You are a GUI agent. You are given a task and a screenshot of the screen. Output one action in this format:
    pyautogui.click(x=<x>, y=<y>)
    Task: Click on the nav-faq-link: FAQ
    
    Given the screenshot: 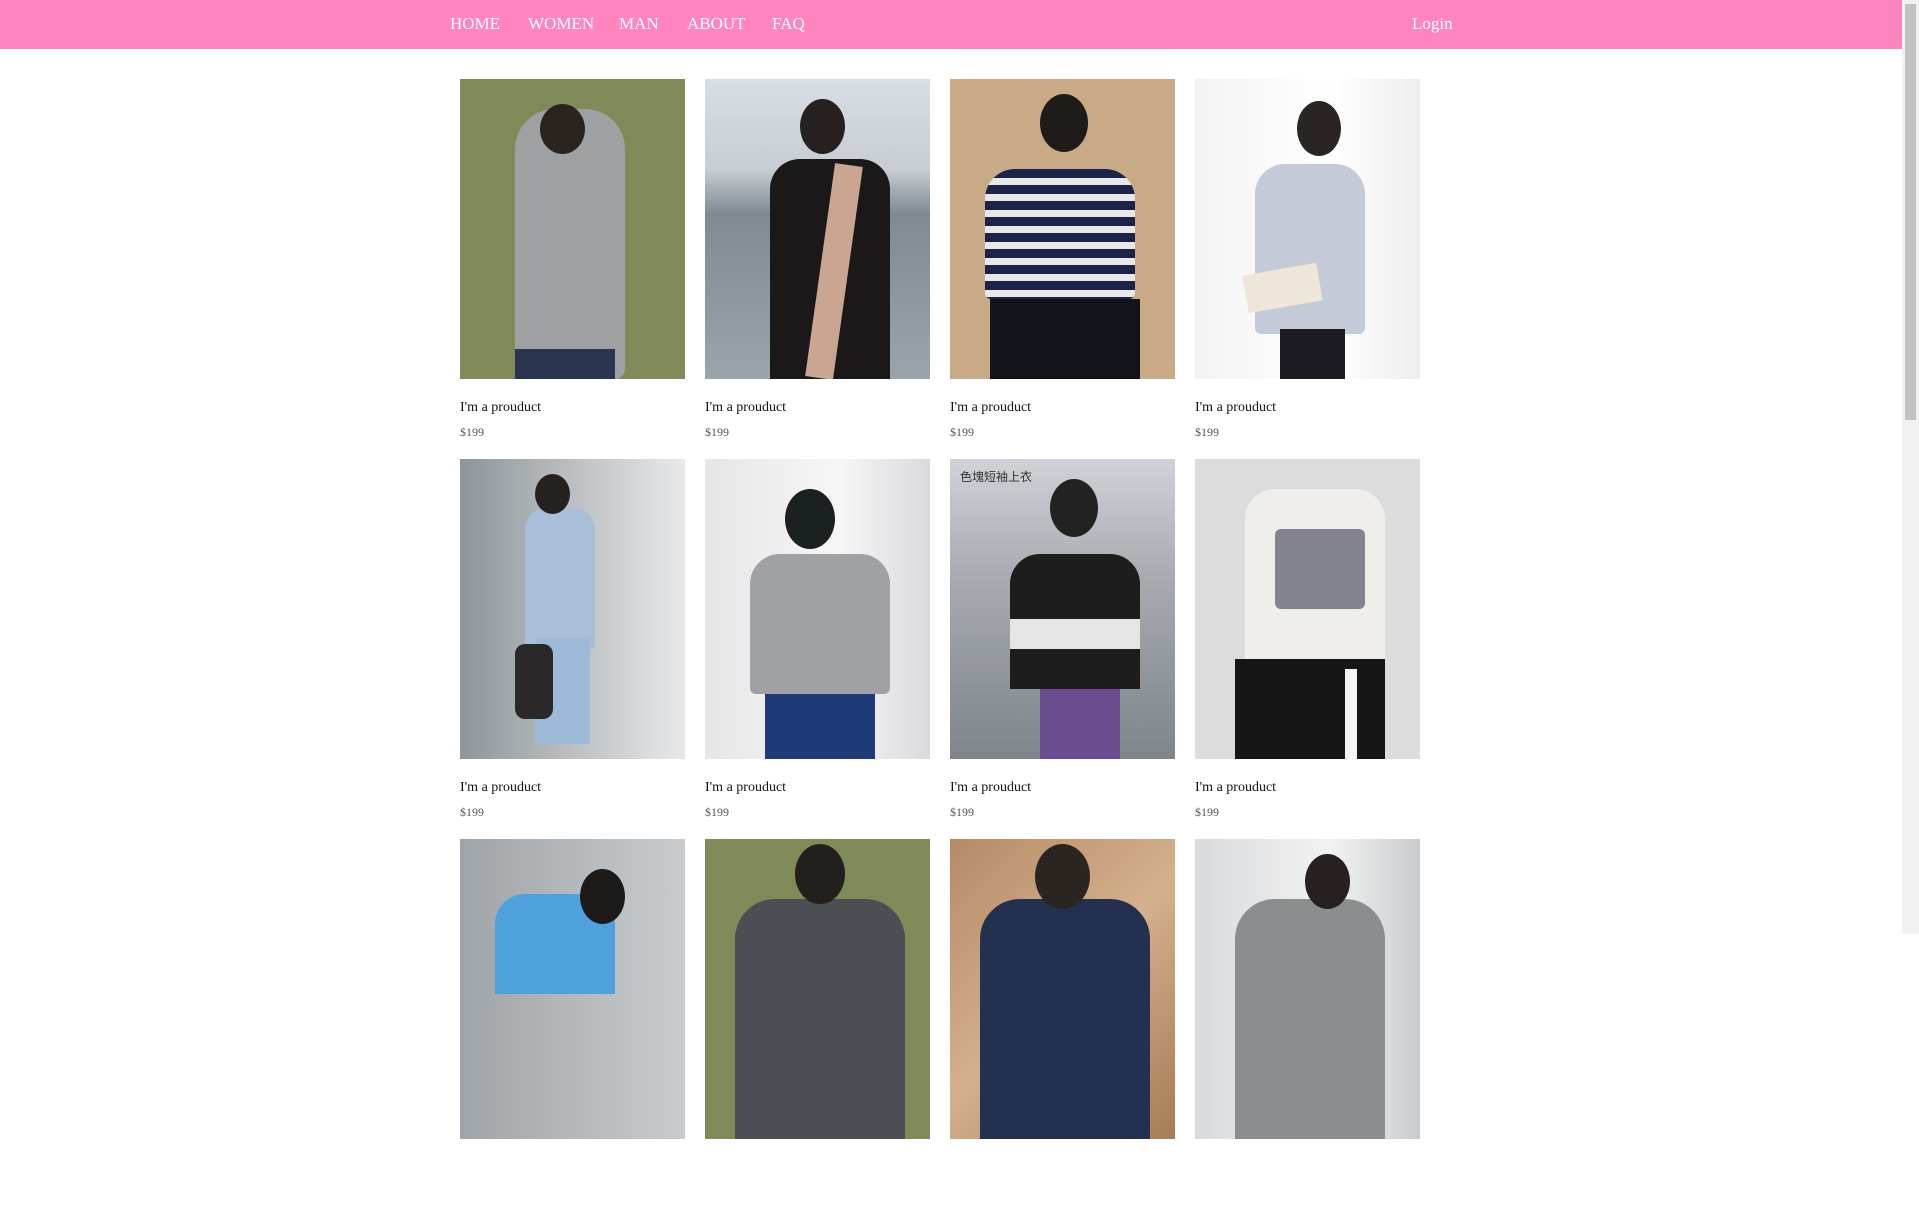 What is the action you would take?
    pyautogui.click(x=788, y=24)
    